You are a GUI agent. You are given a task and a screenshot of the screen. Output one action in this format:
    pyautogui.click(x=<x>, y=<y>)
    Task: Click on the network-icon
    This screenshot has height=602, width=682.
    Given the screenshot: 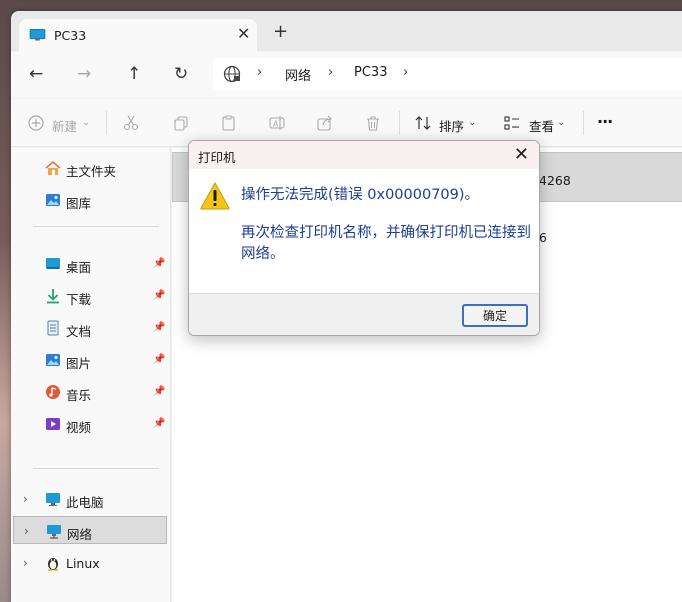 What is the action you would take?
    pyautogui.click(x=54, y=532)
    